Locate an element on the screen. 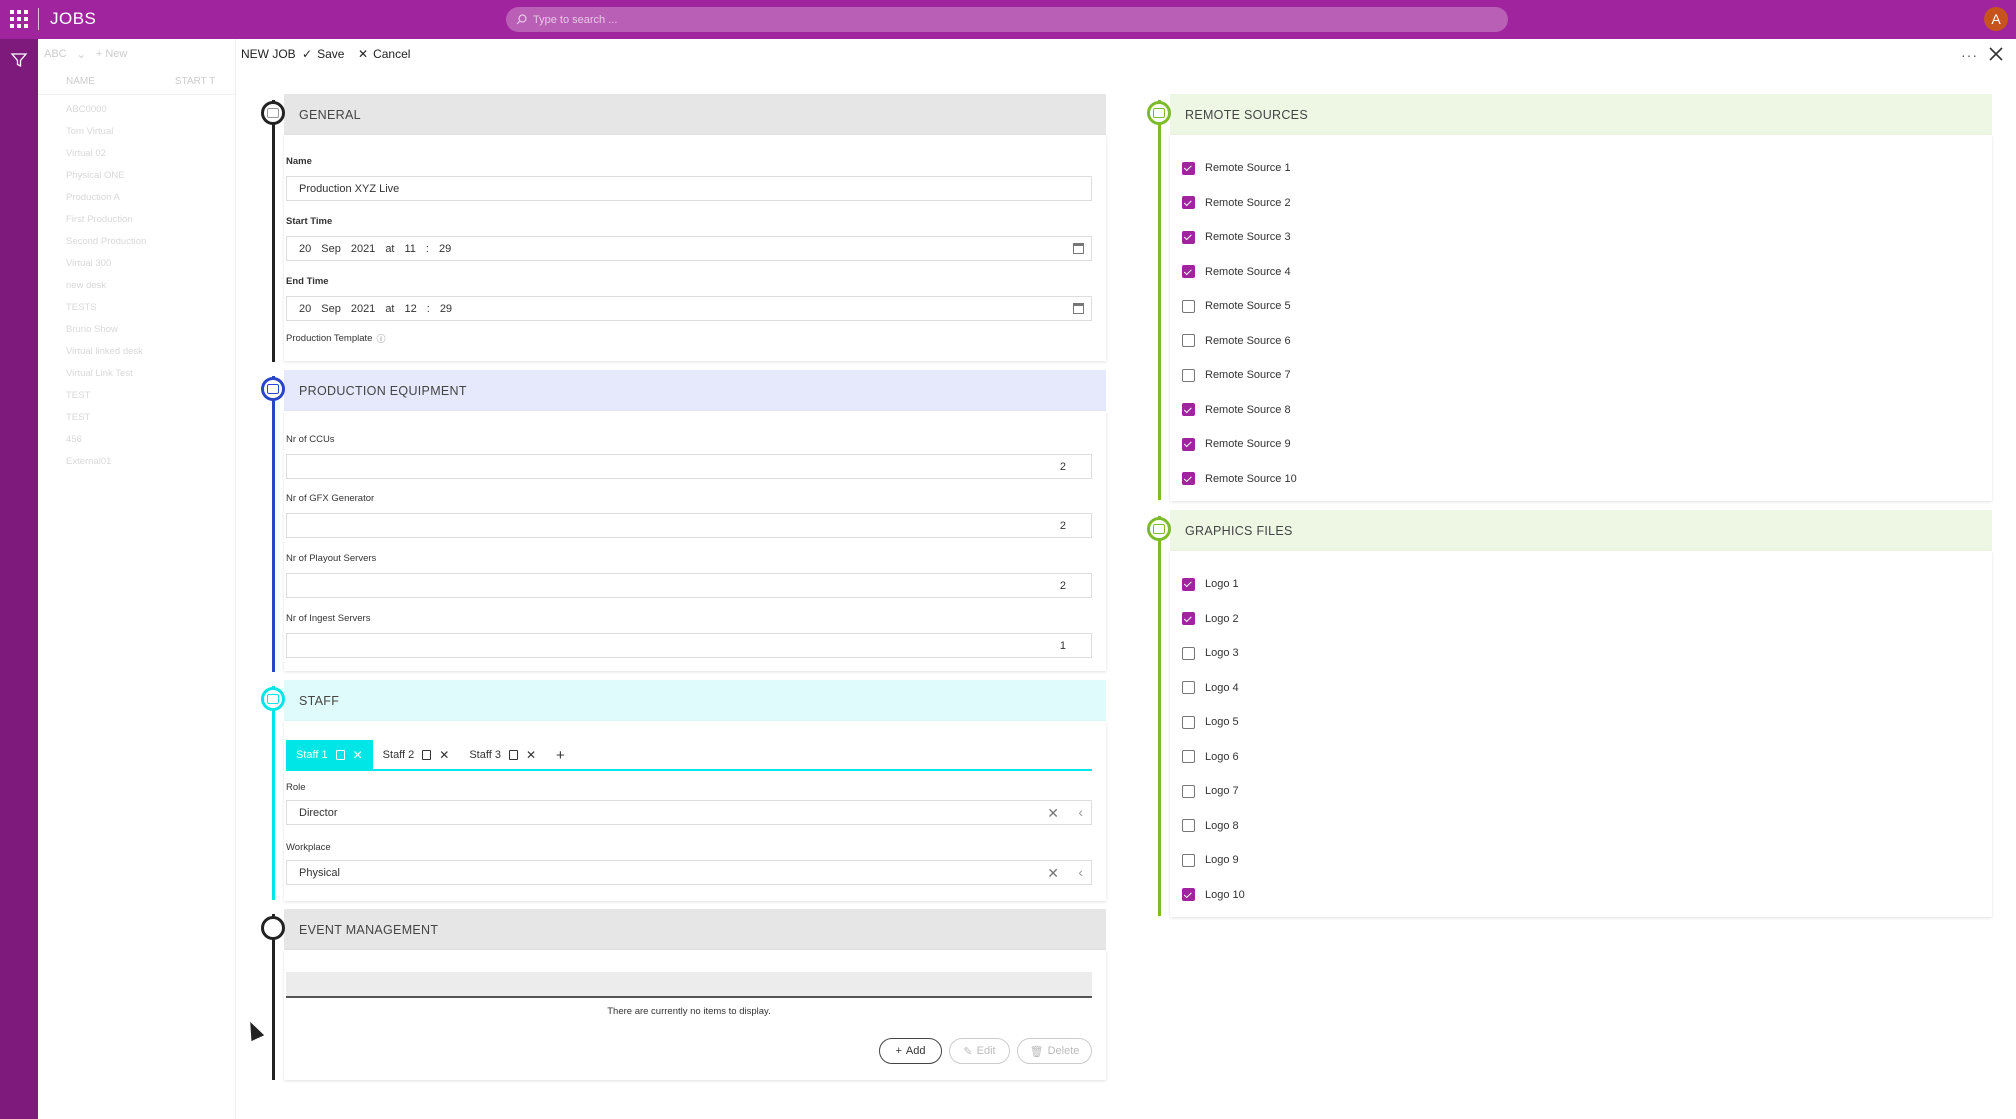 The width and height of the screenshot is (2016, 1119). ingest-servers-field: 1 is located at coordinates (689, 645).